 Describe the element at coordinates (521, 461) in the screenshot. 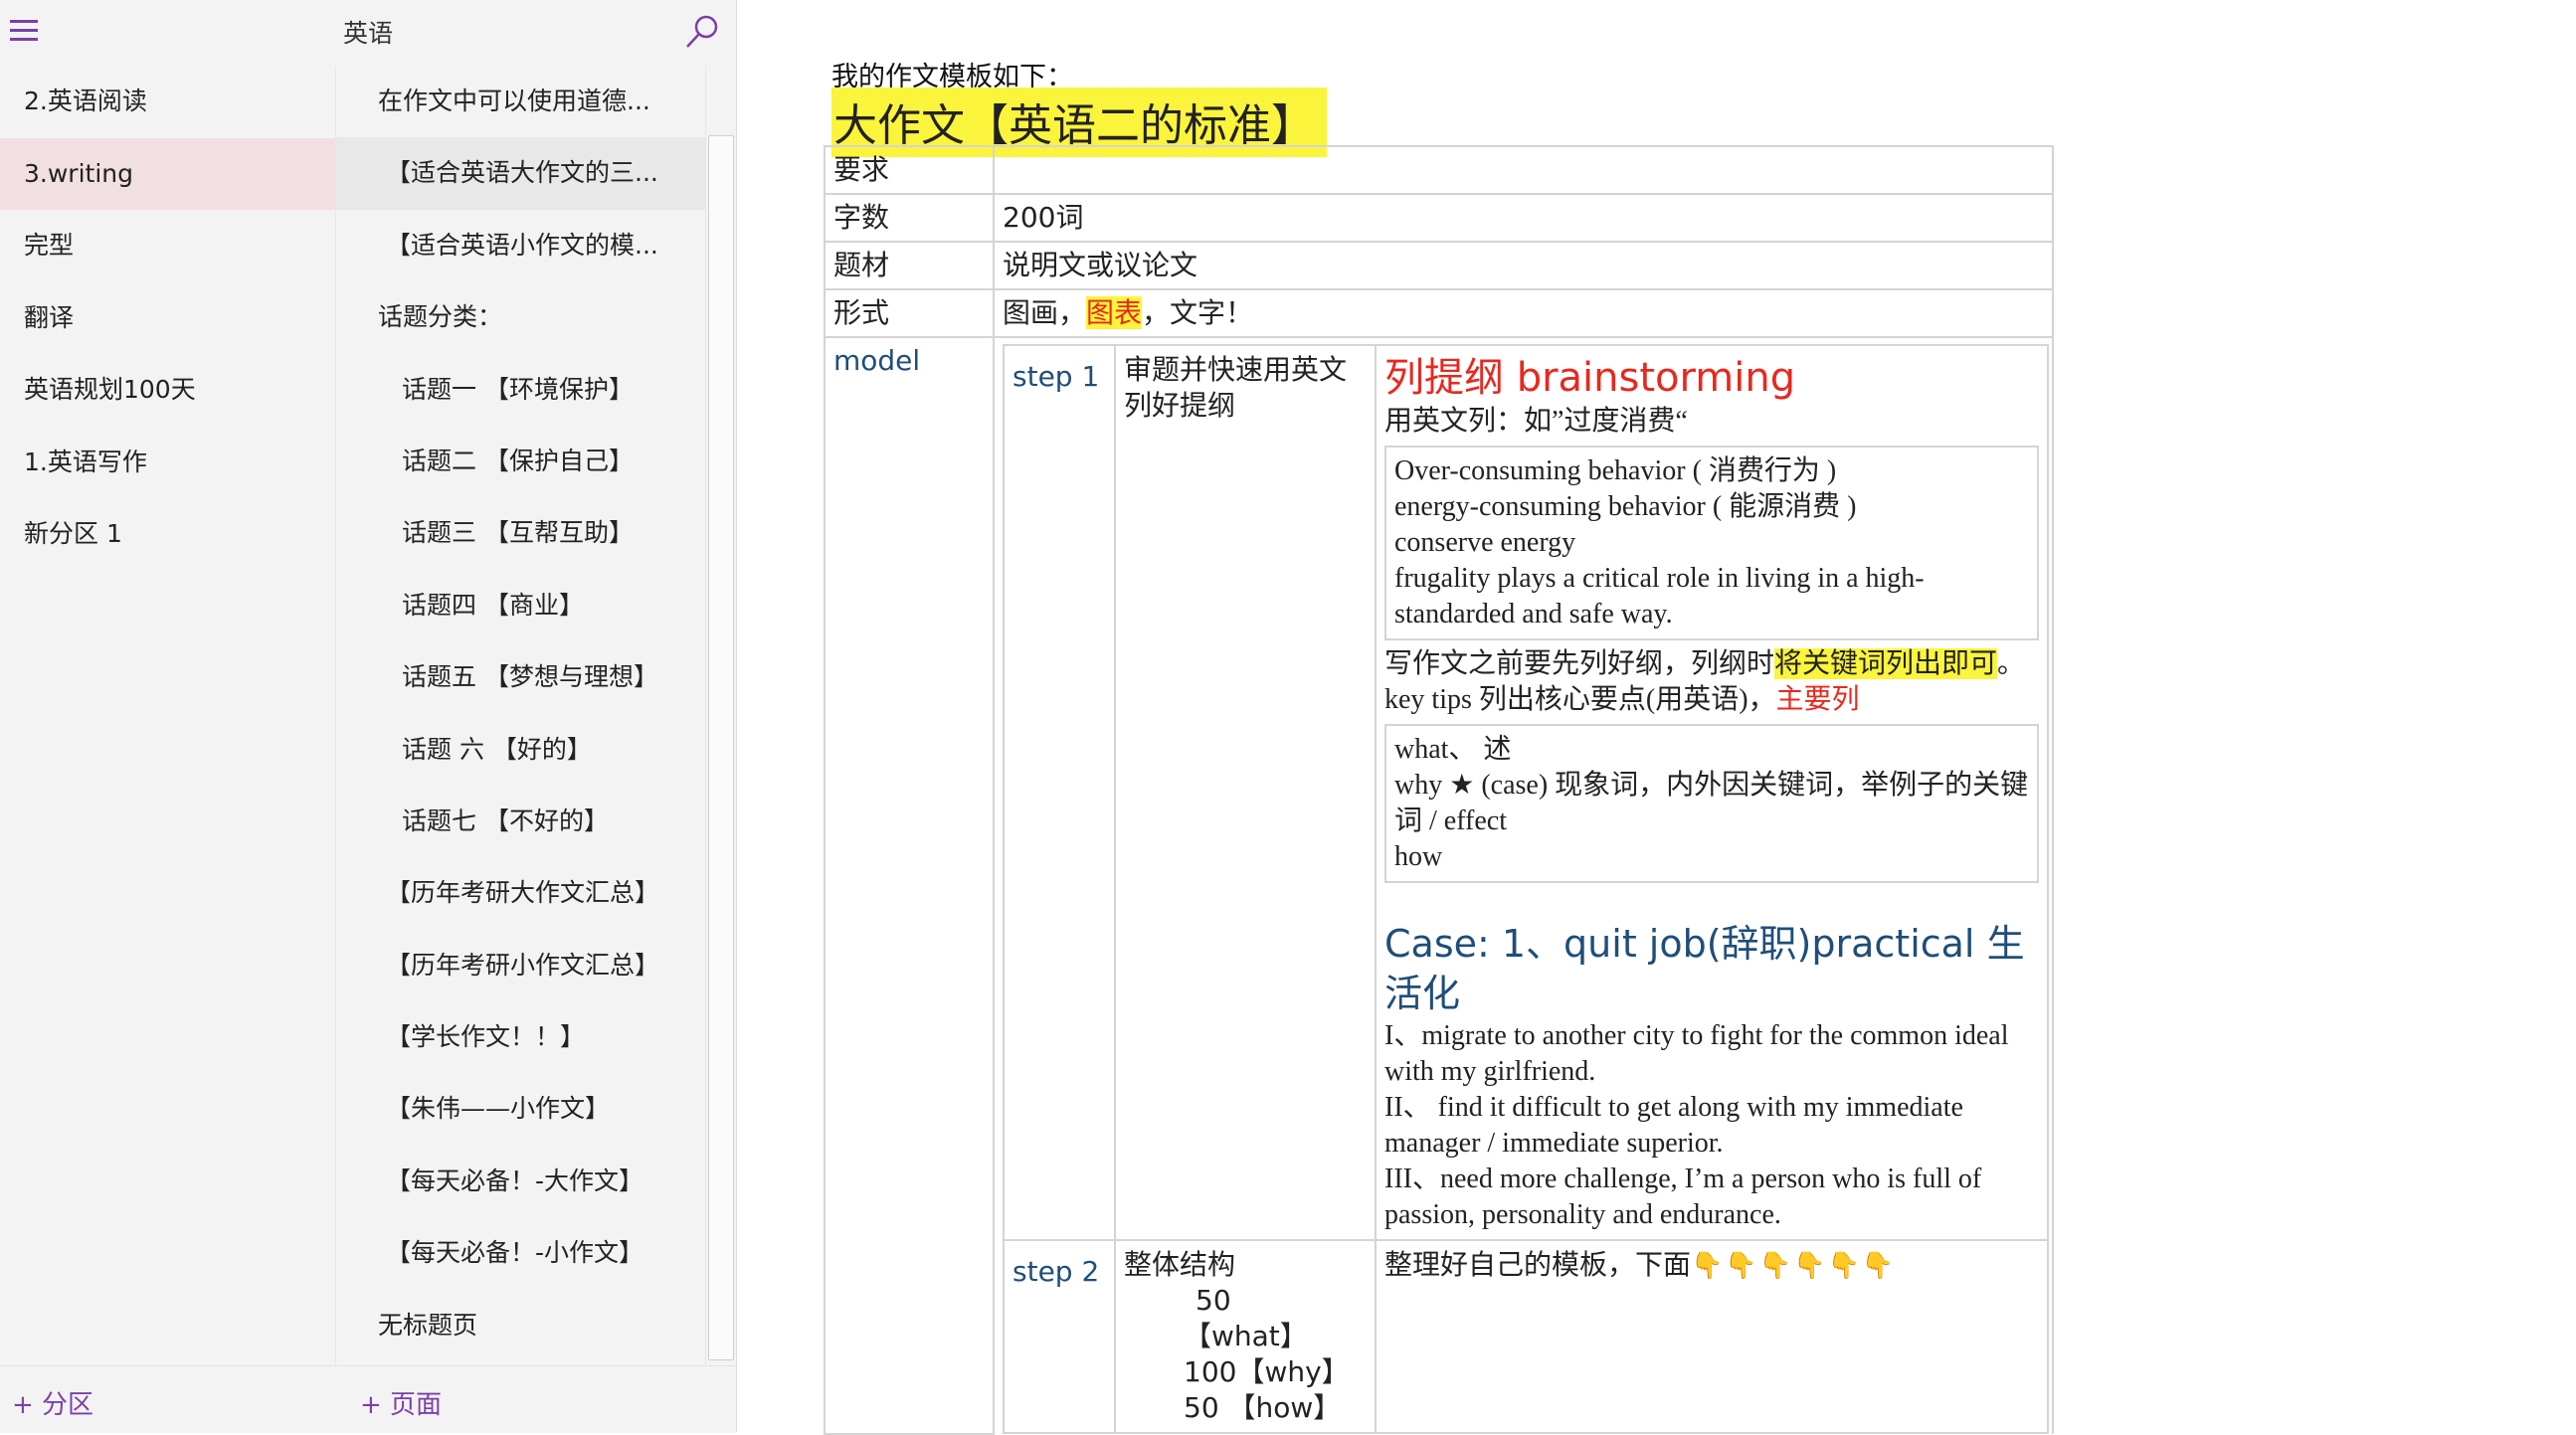

I see `page-item: 话题二 【保护自己】` at that location.